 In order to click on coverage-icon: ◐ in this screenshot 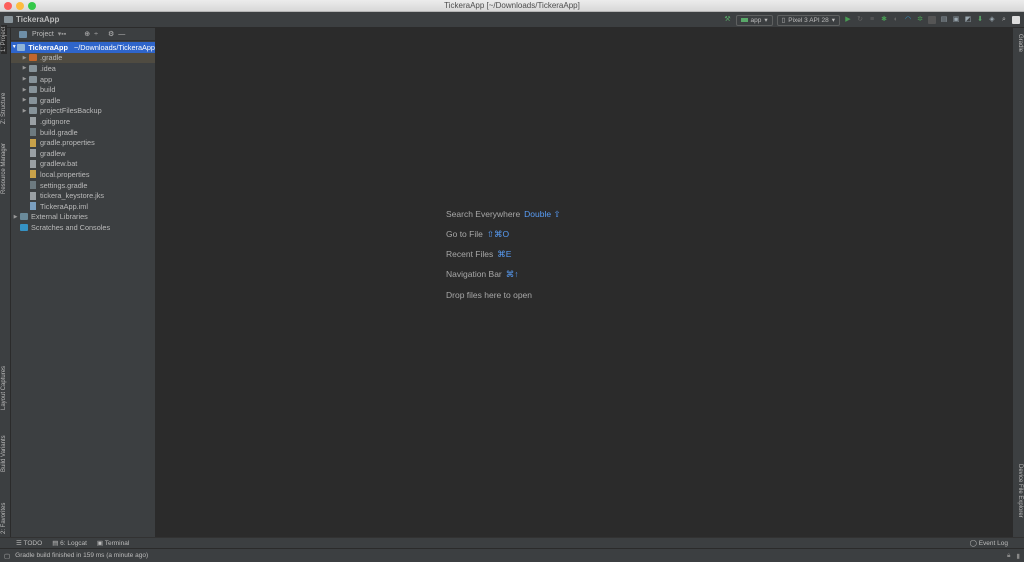, I will do `click(896, 20)`.